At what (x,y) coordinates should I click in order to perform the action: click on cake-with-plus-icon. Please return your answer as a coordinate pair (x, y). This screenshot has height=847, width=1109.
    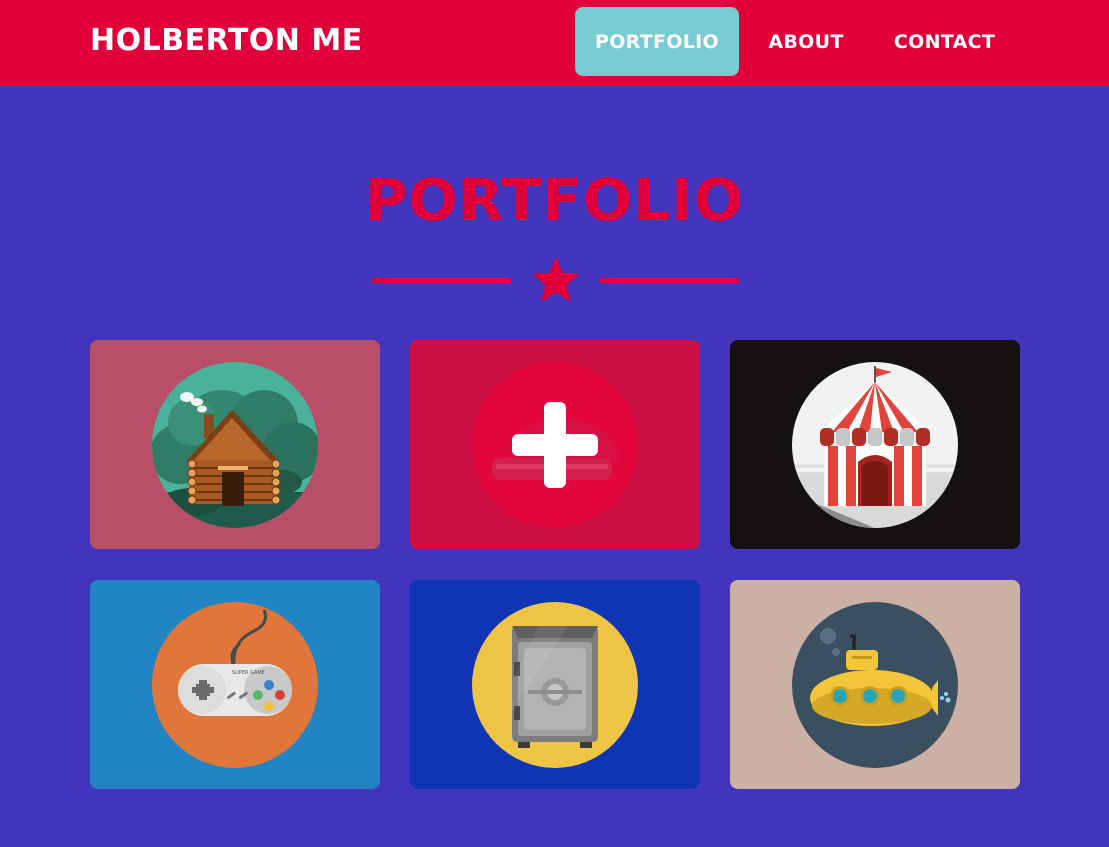
    Looking at the image, I should click on (555, 445).